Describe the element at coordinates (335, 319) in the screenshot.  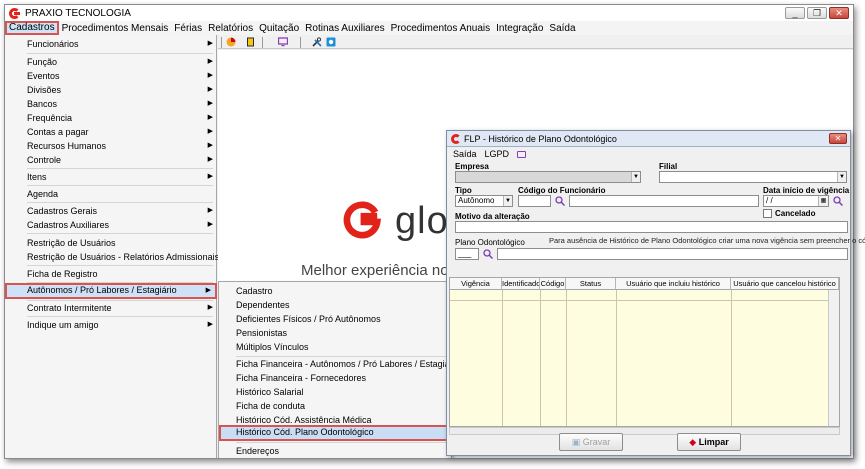
I see `submenu-item-deficientes: Deficientes Físicos / Pró Autônomos` at that location.